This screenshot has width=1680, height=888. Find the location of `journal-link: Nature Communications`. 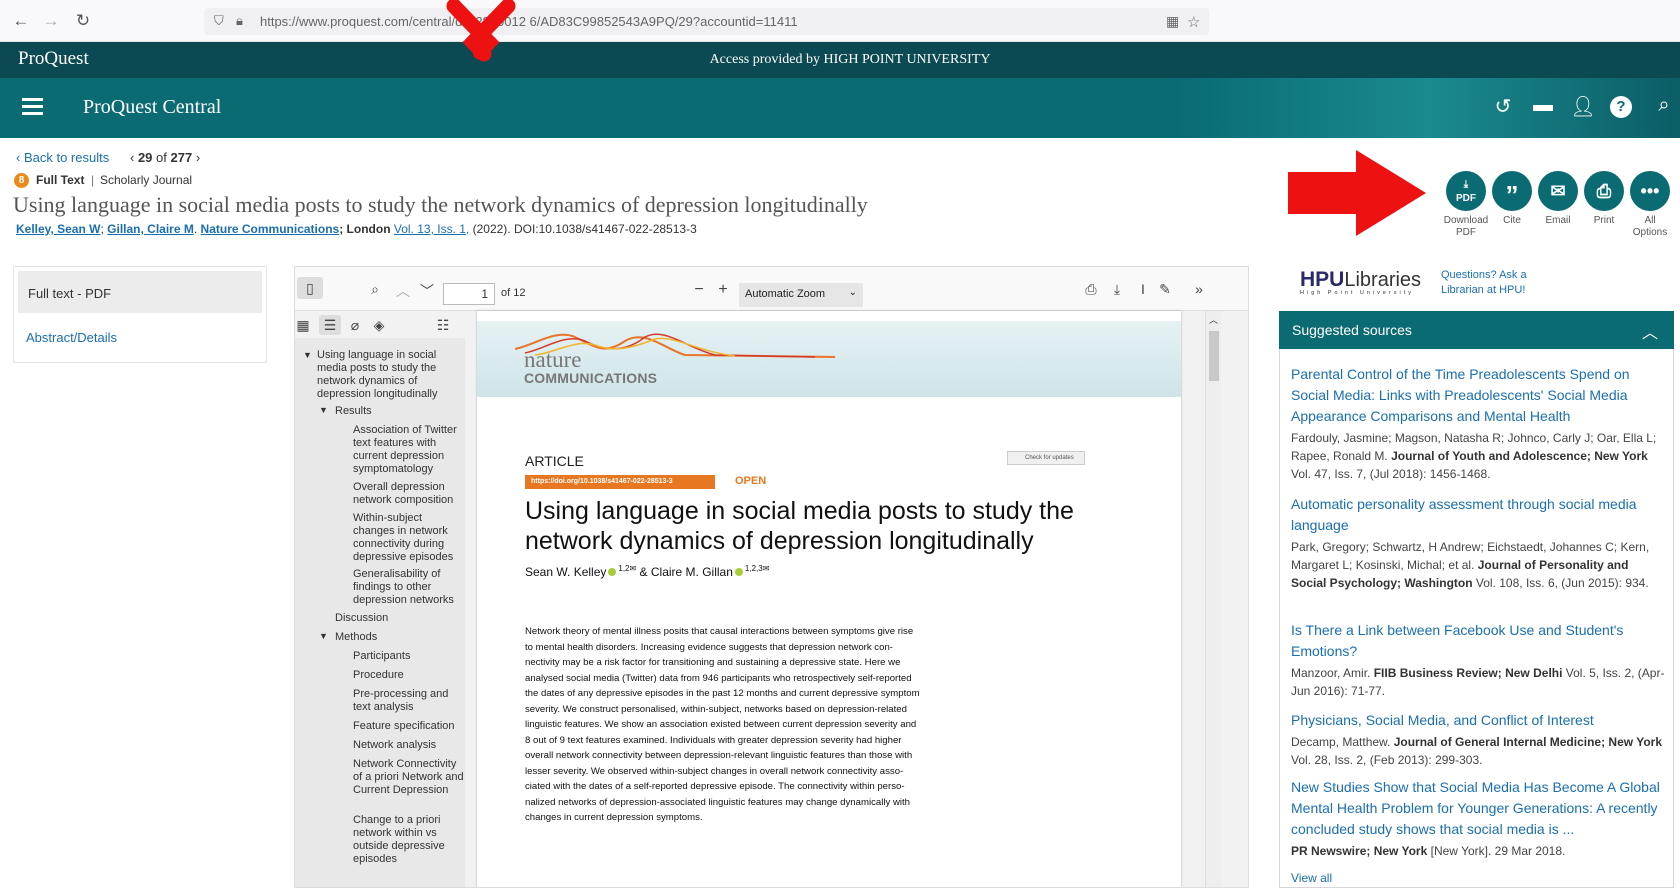

journal-link: Nature Communications is located at coordinates (270, 229).